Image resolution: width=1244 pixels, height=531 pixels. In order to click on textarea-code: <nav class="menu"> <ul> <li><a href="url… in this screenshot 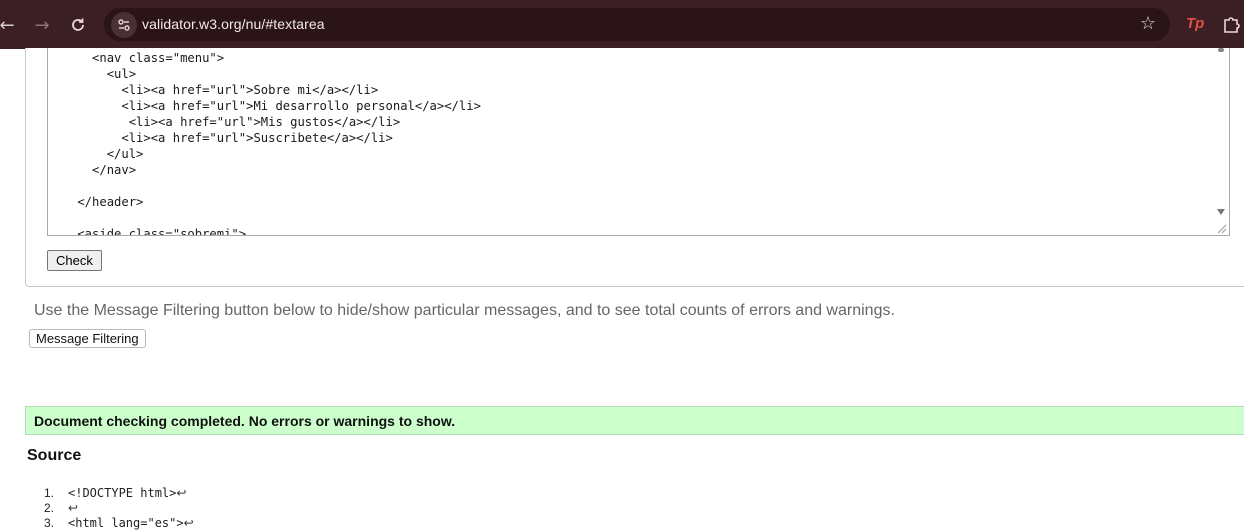, I will do `click(264, 143)`.